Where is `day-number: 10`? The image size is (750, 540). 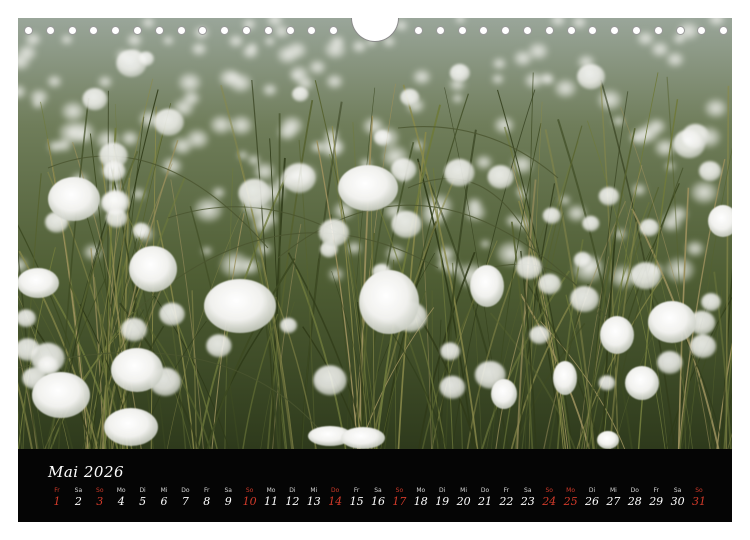 day-number: 10 is located at coordinates (249, 501).